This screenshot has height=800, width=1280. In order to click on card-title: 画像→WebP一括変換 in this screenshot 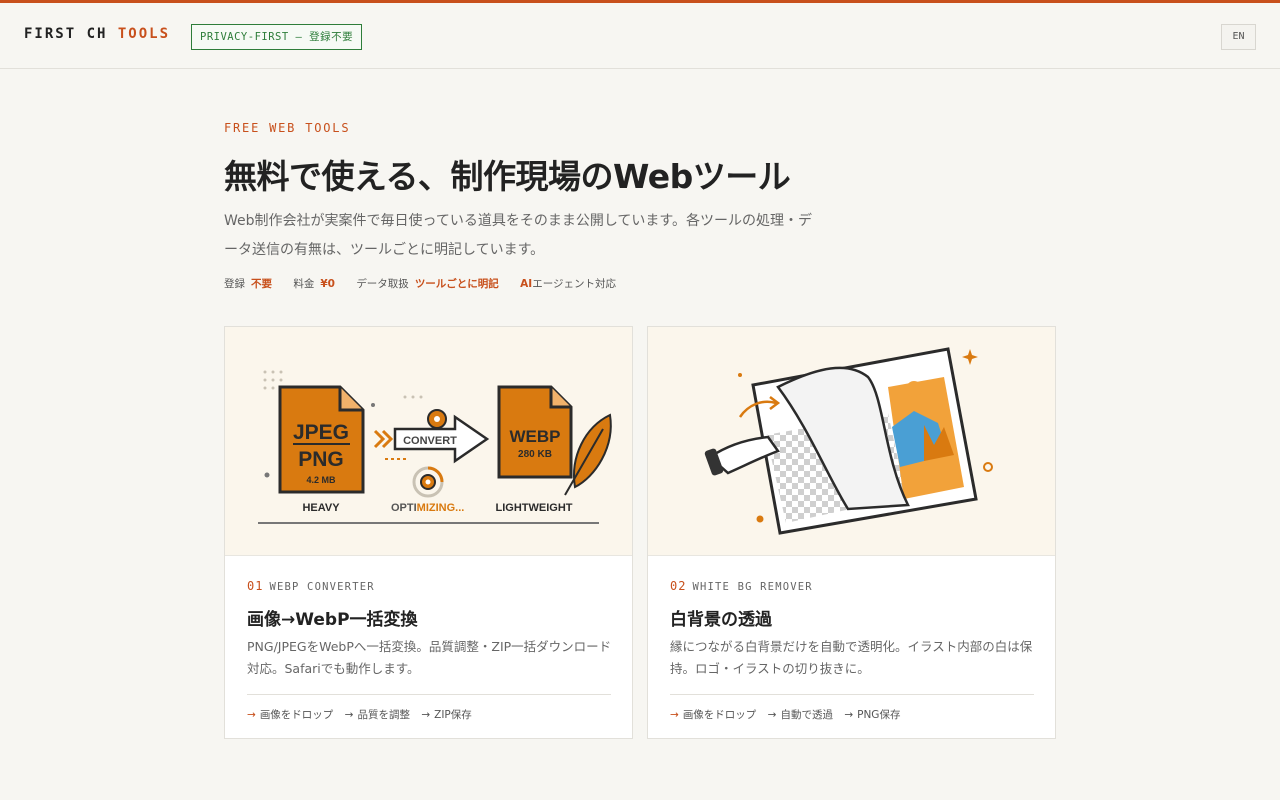, I will do `click(332, 617)`.